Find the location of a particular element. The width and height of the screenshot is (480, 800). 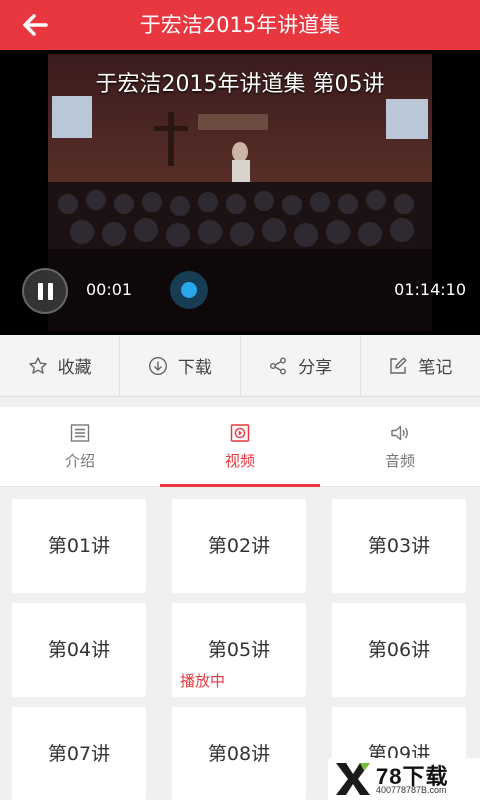

action-bar: 收藏 下载 分享 笔记 is located at coordinates (240, 366).